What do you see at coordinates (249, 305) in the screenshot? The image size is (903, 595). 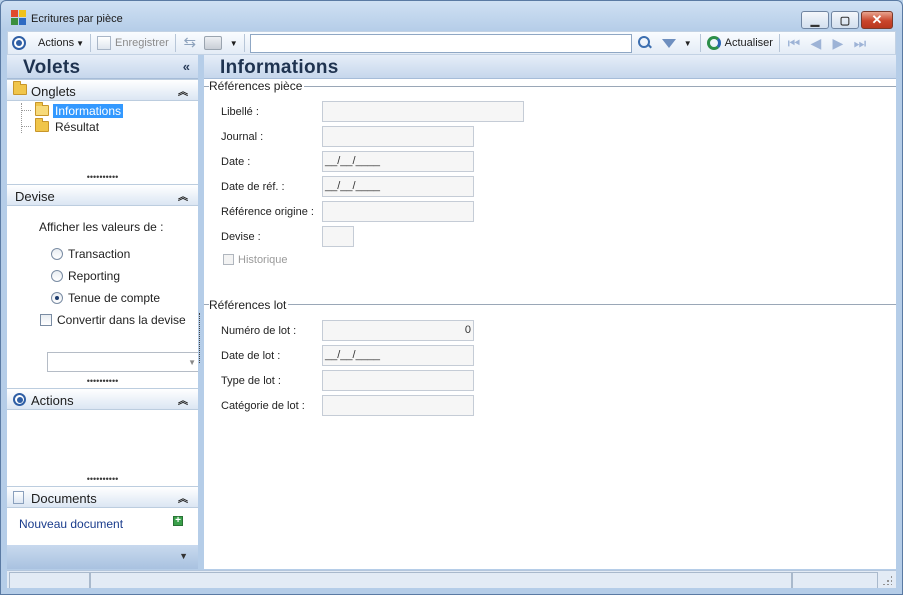 I see `references-lot-title: Références lot` at bounding box center [249, 305].